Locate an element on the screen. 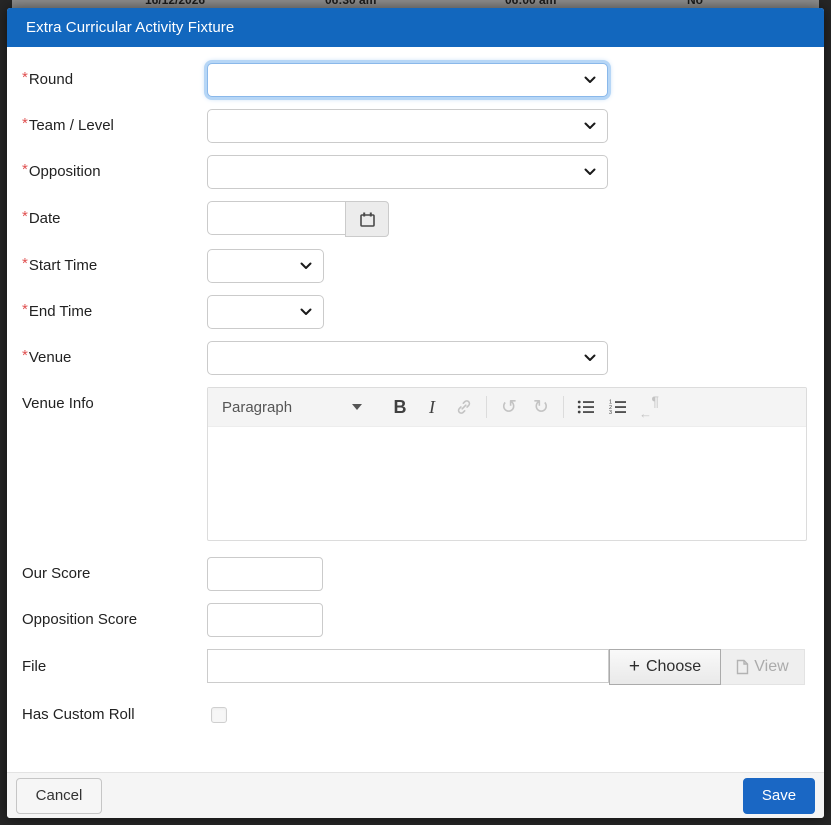  bold-button: B is located at coordinates (400, 407).